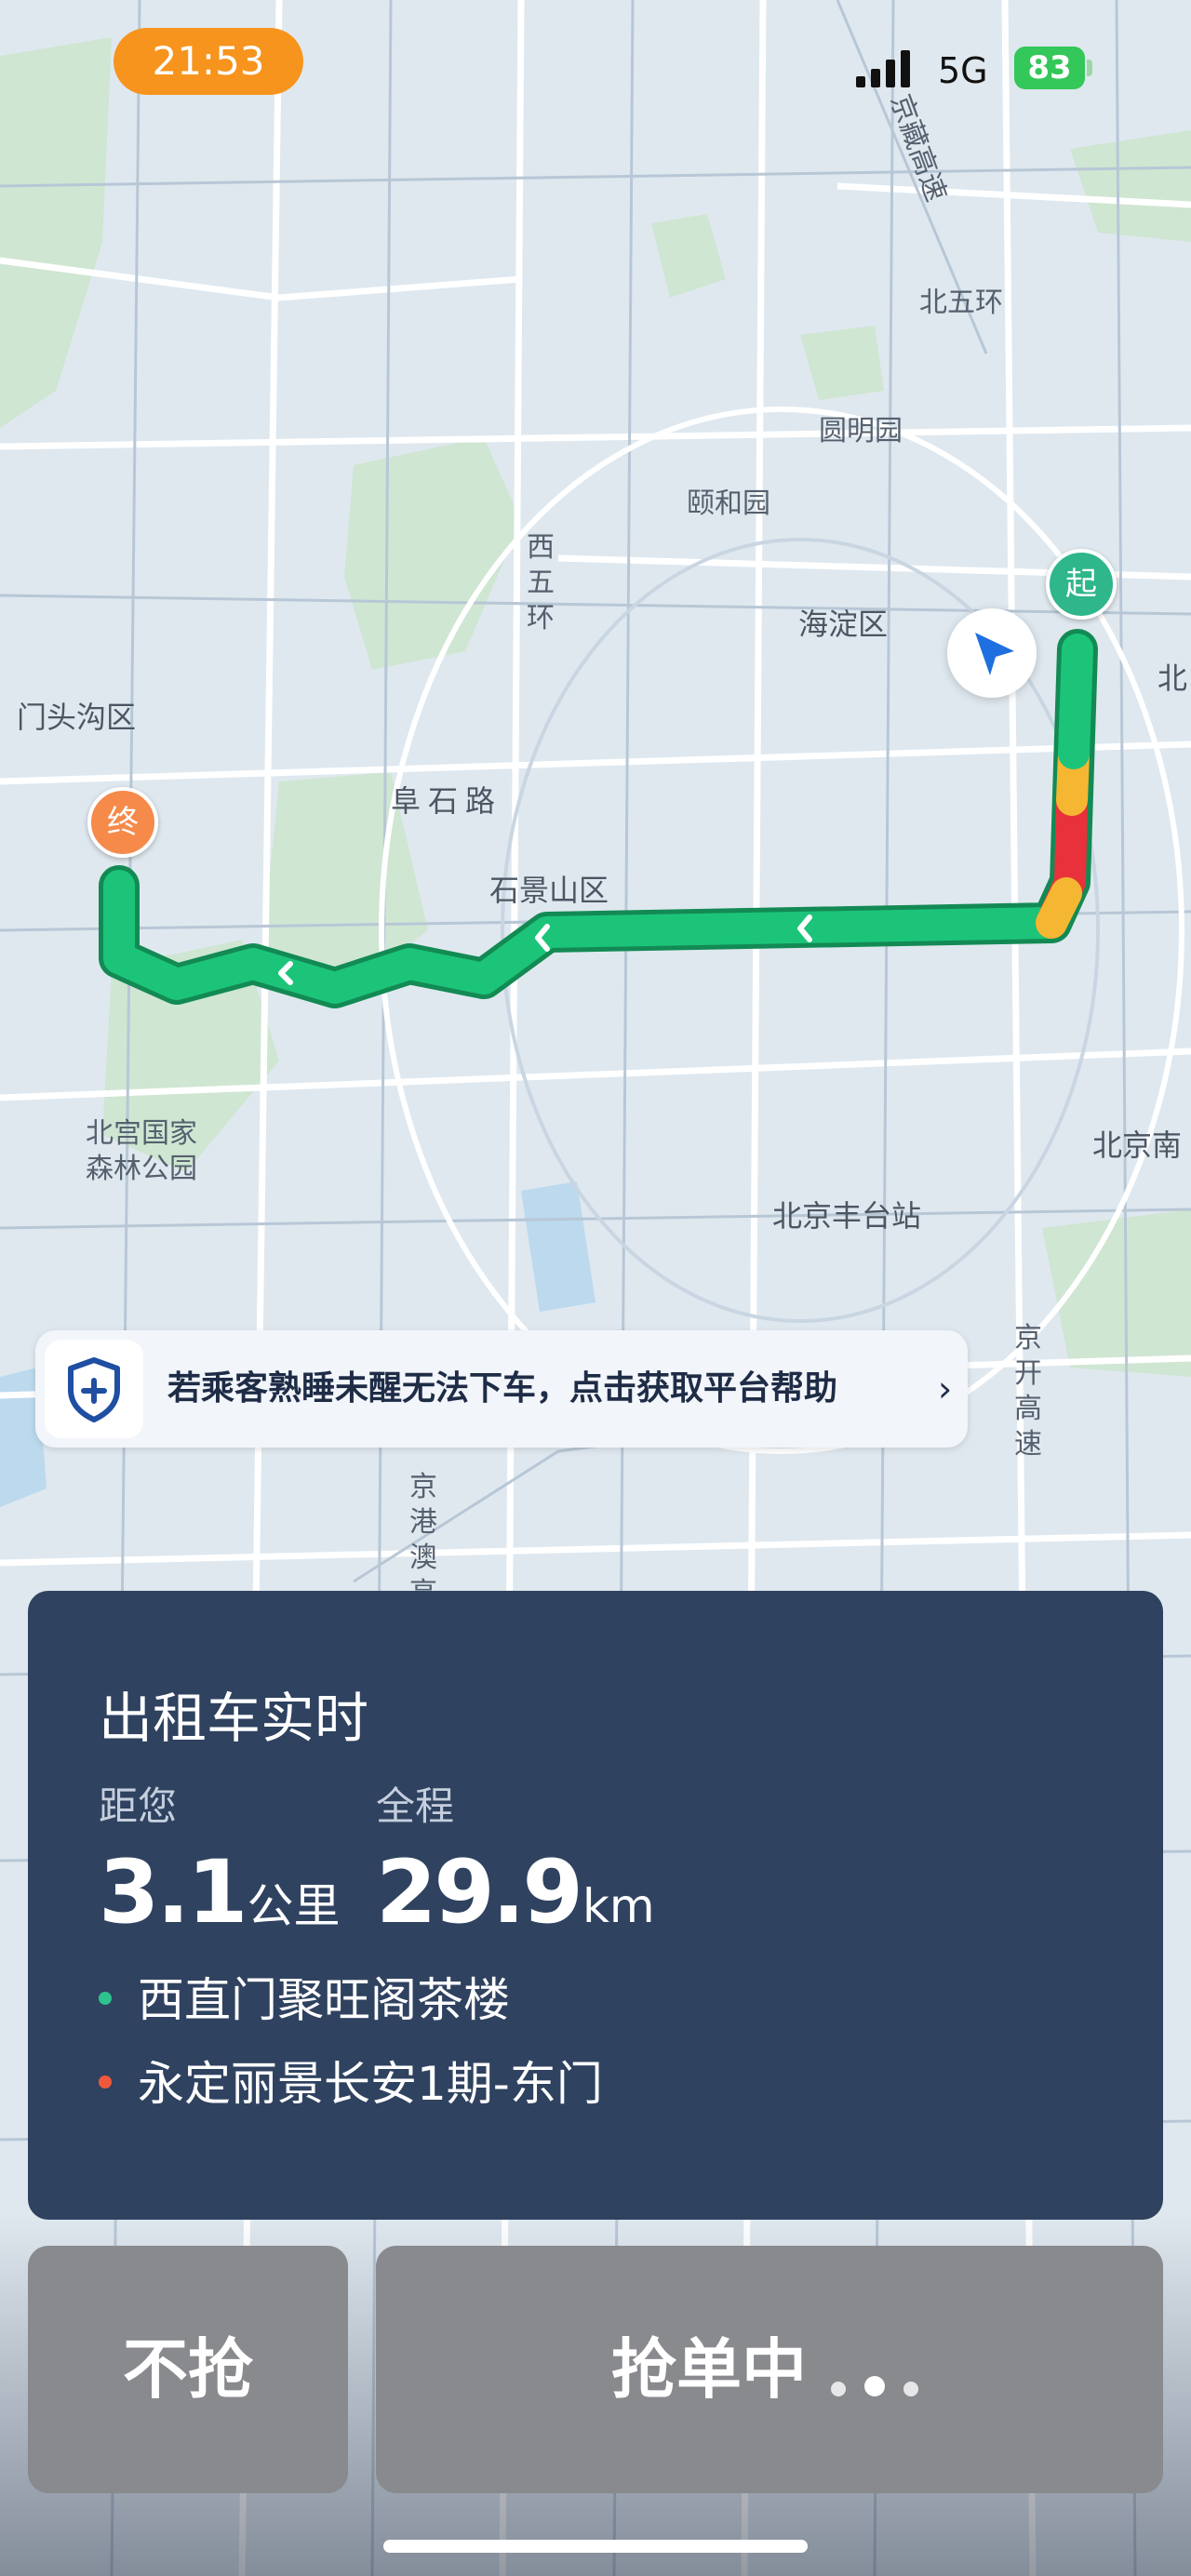 The width and height of the screenshot is (1191, 2576). Describe the element at coordinates (961, 303) in the screenshot. I see `map-label-beiwuhuan: 北五环` at that location.